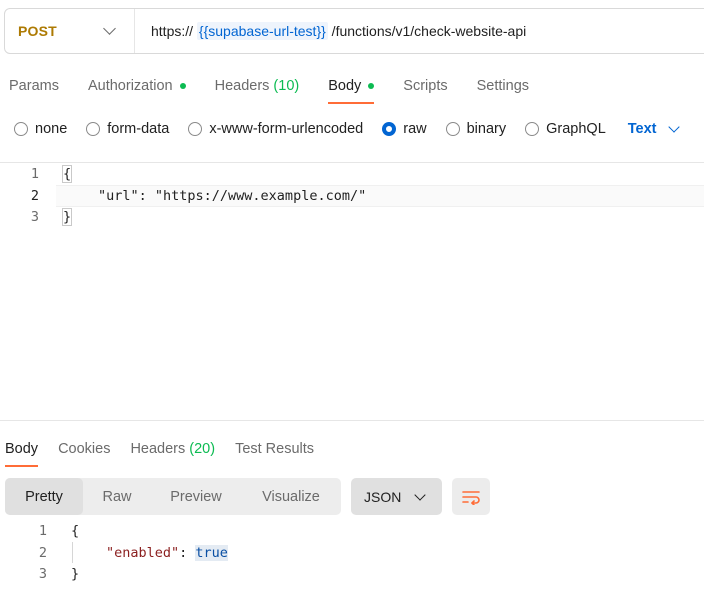 The height and width of the screenshot is (598, 704). I want to click on code-line-url: "url": "https://www.example.com/", so click(232, 196).